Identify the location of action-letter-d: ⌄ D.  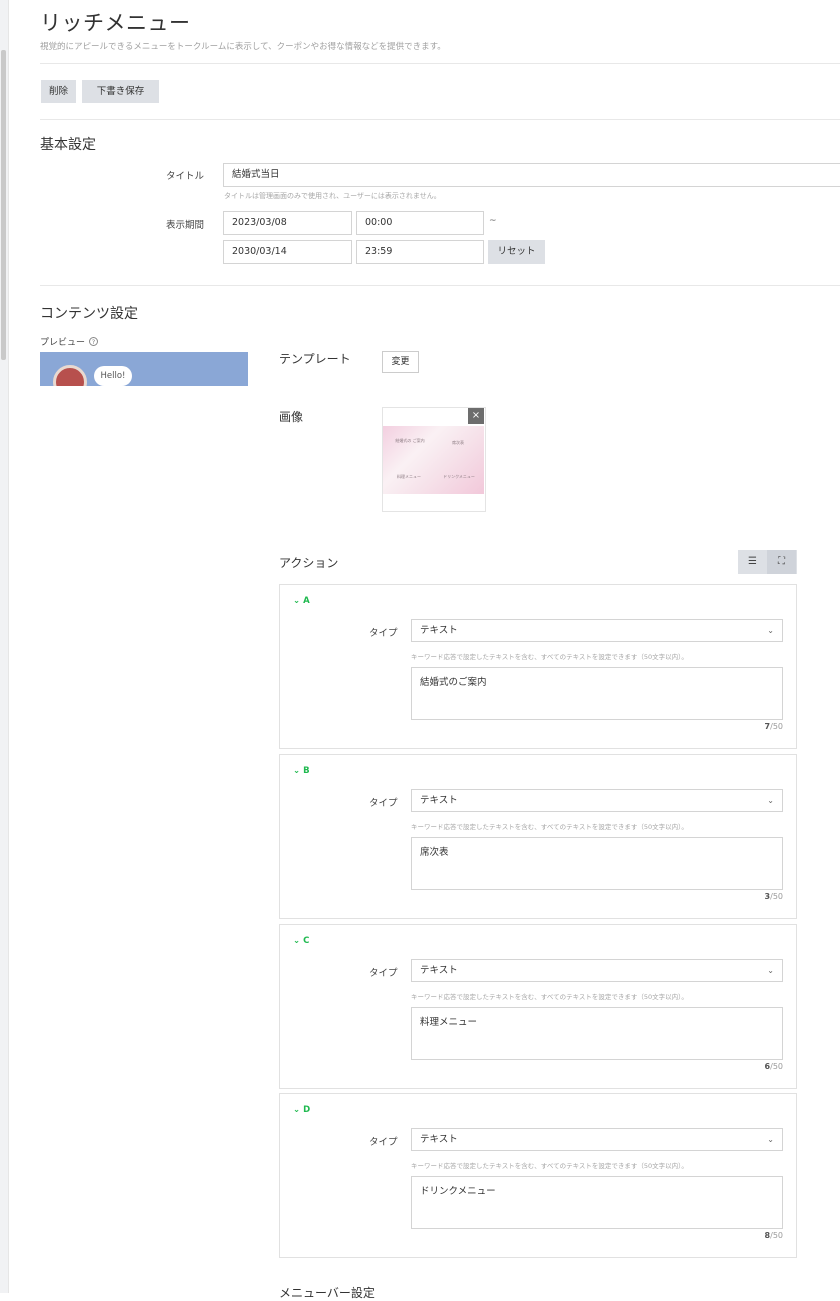
(301, 1110).